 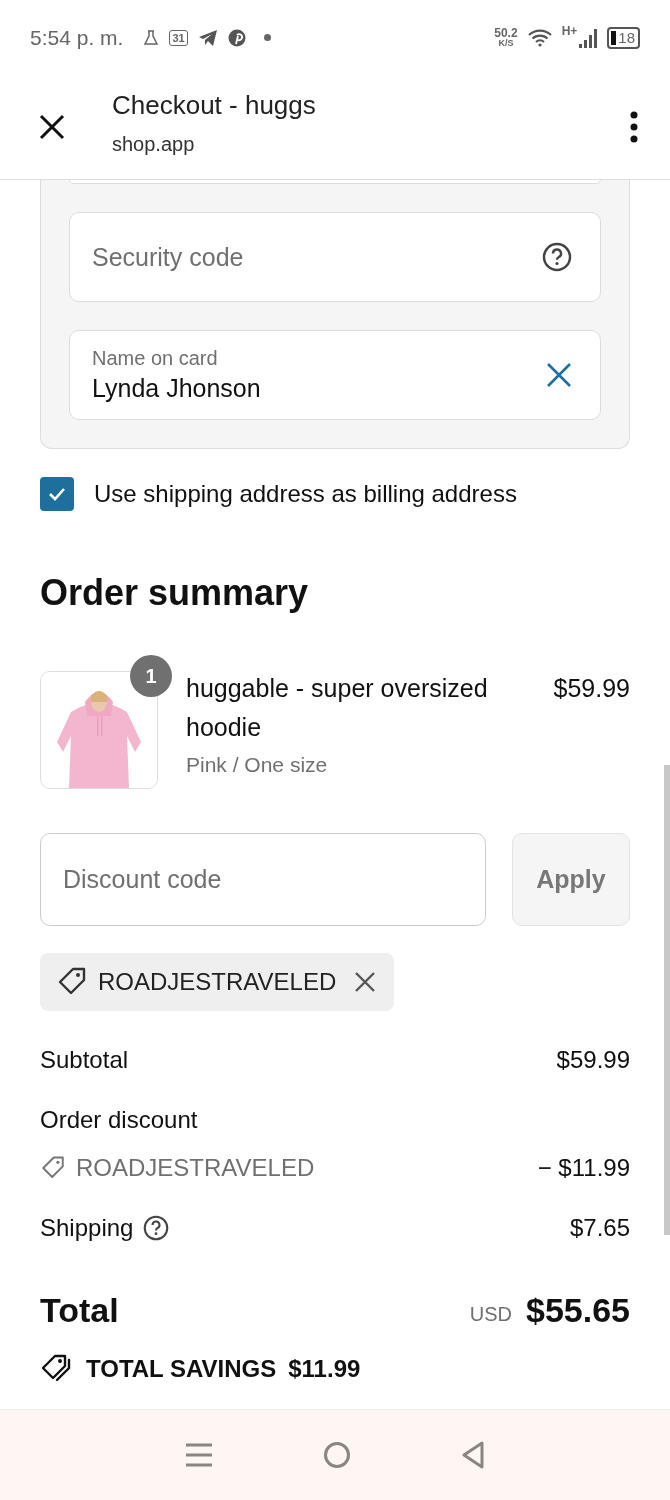 I want to click on total-amount: $55.65, so click(x=578, y=1310).